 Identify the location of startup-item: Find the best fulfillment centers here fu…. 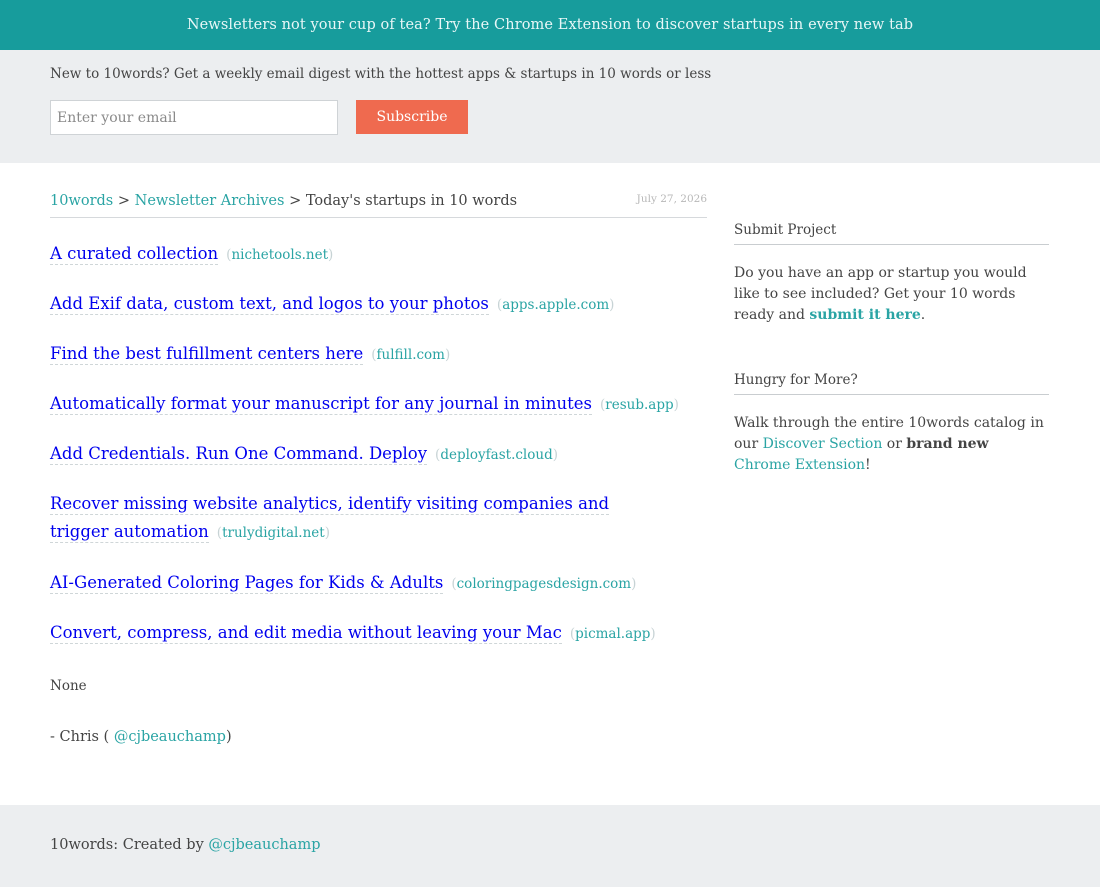
(250, 354).